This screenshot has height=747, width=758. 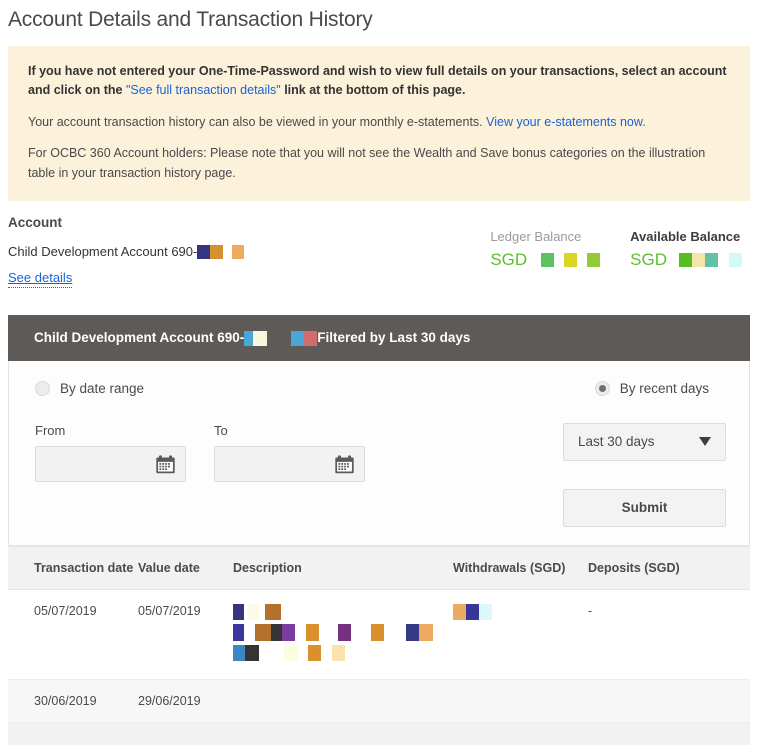 I want to click on view-estatements-link: View your e-statements now., so click(x=566, y=122).